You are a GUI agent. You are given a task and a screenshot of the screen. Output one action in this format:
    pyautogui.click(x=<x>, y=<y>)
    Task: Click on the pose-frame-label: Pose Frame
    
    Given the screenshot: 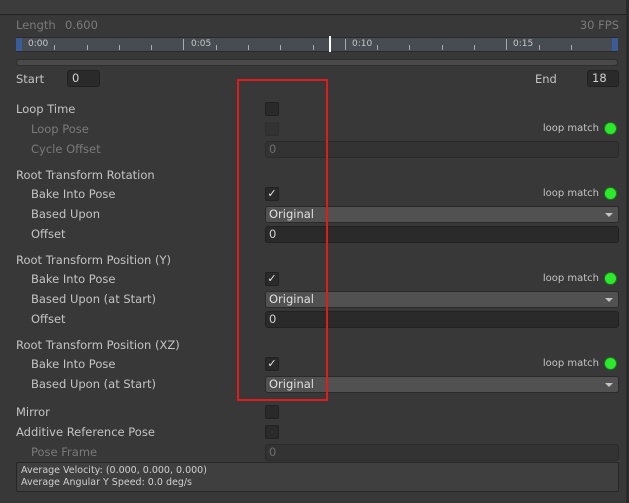 What is the action you would take?
    pyautogui.click(x=64, y=452)
    